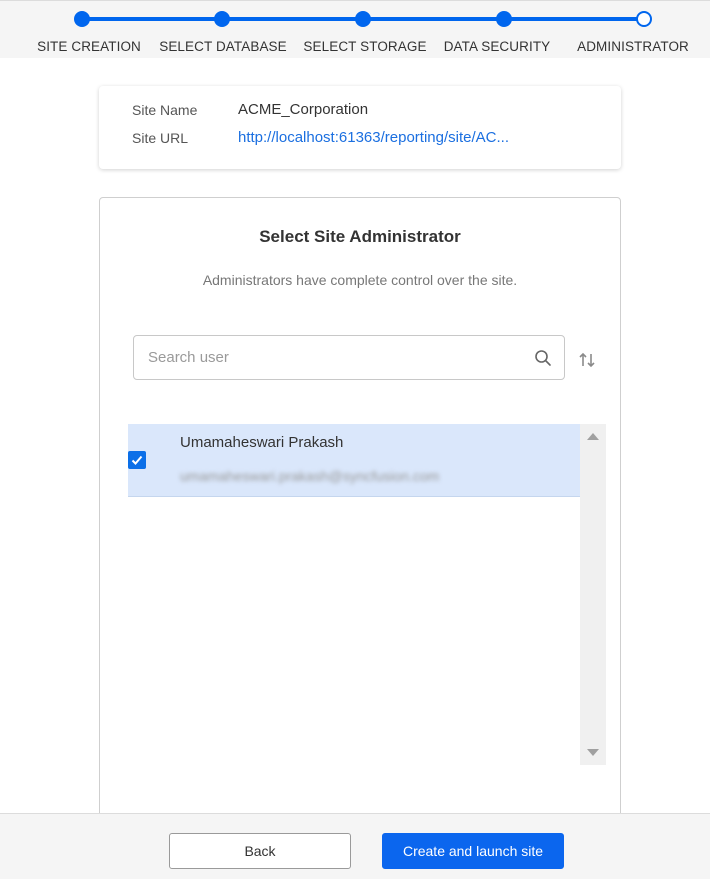 The image size is (710, 879). I want to click on user-checkbox, so click(137, 460).